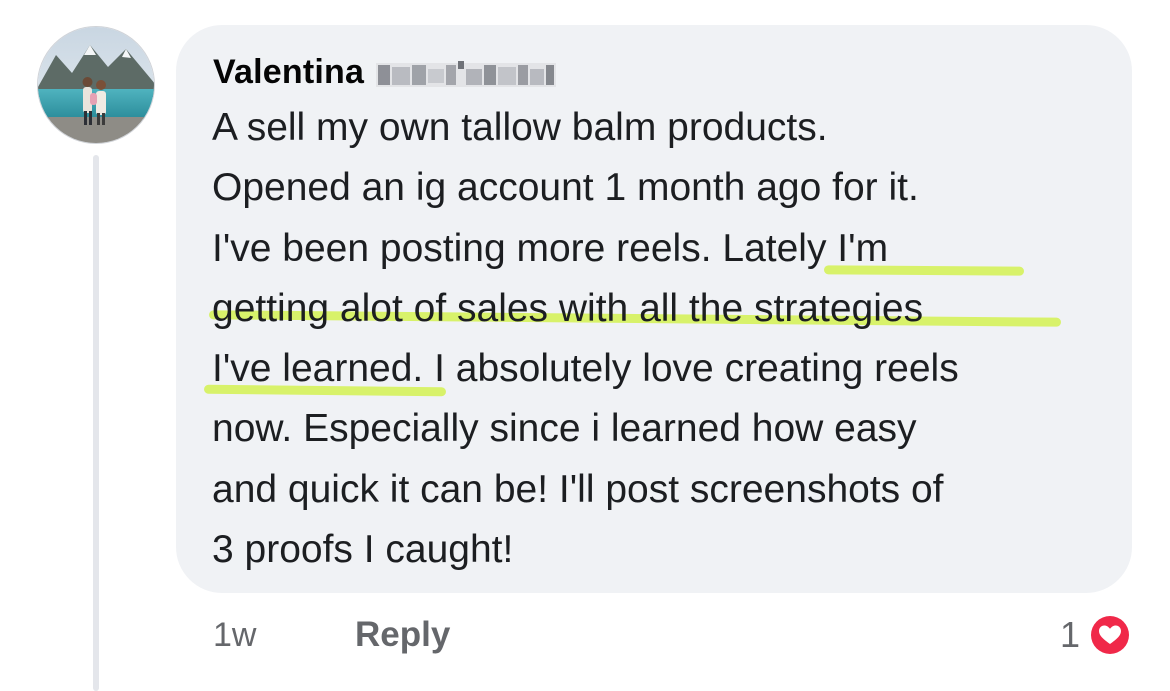 The height and width of the screenshot is (691, 1170). What do you see at coordinates (565, 188) in the screenshot?
I see `comment-line: Opened an ig account 1 month ago for it.` at bounding box center [565, 188].